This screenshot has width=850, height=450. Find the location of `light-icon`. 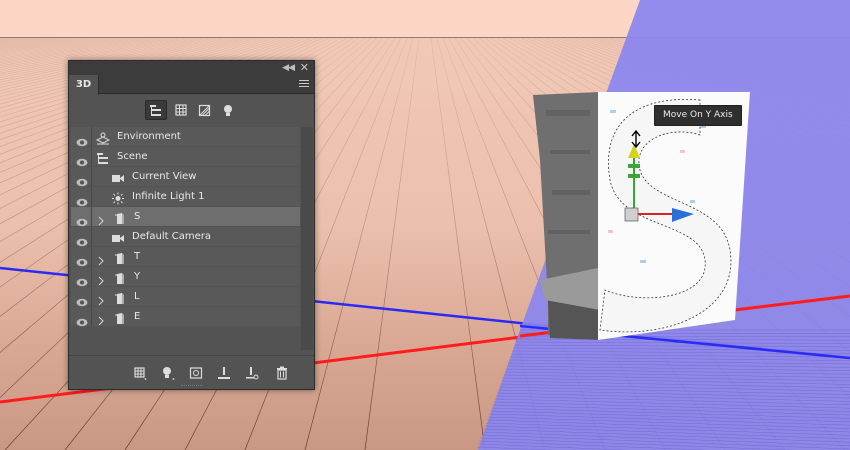

light-icon is located at coordinates (118, 197).